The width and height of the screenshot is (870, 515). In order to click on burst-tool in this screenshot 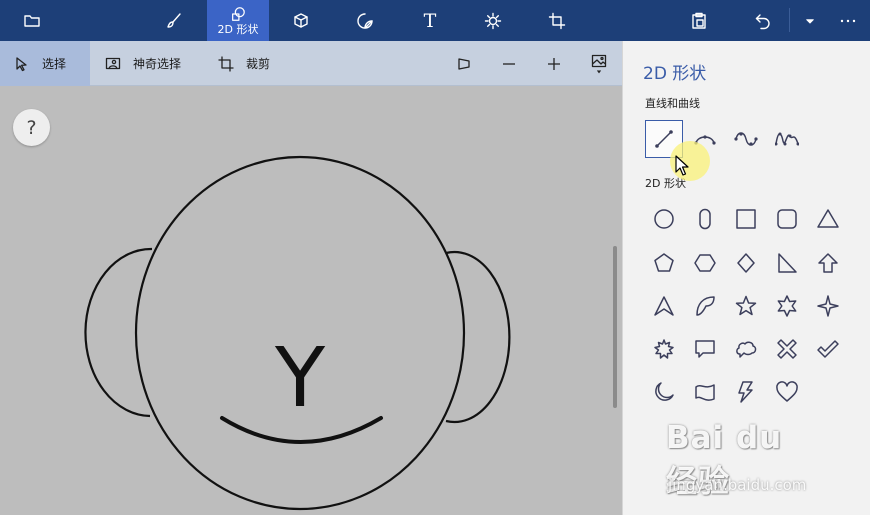, I will do `click(664, 349)`.